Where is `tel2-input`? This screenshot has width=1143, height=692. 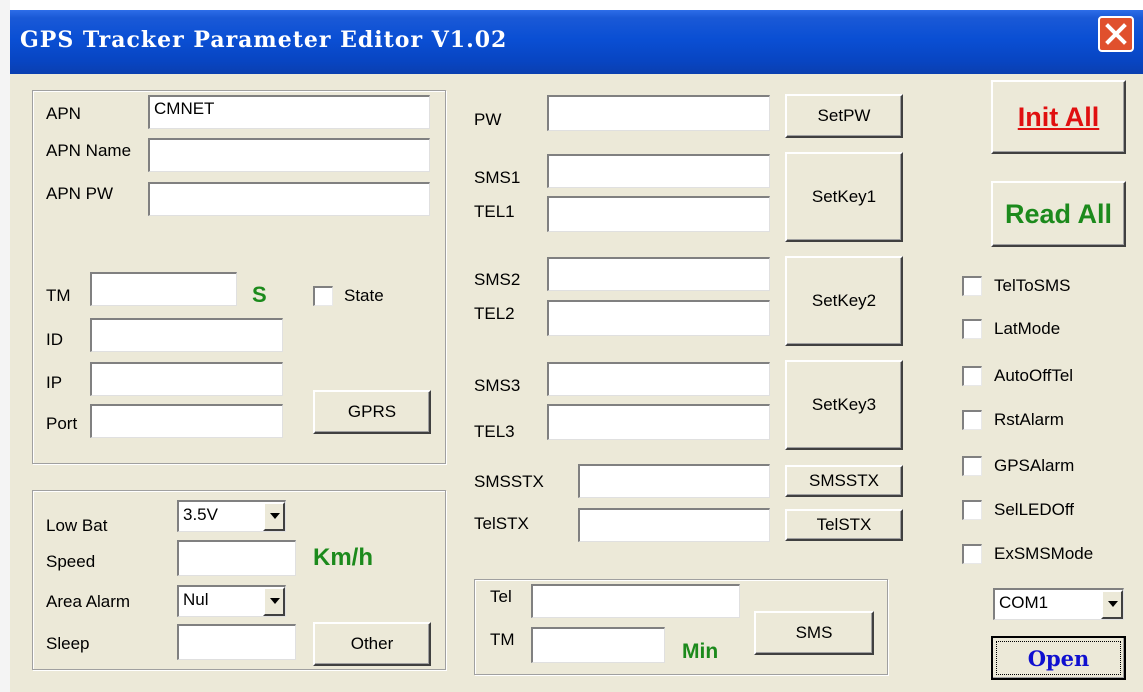 tel2-input is located at coordinates (658, 318).